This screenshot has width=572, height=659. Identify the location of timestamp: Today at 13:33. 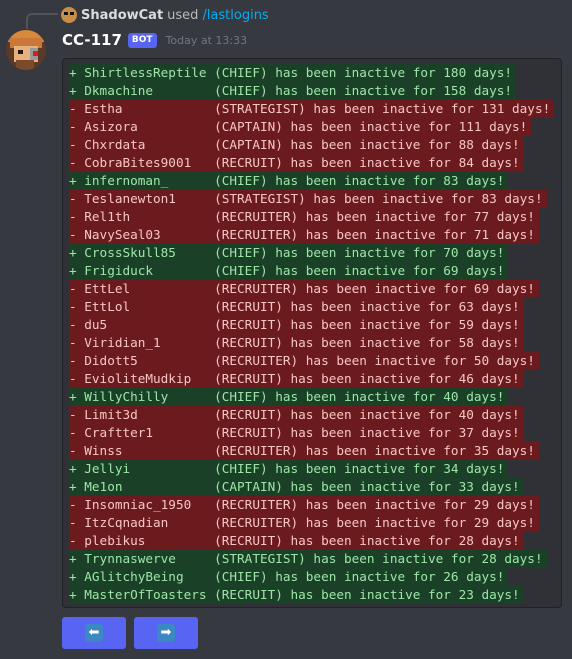
(207, 40).